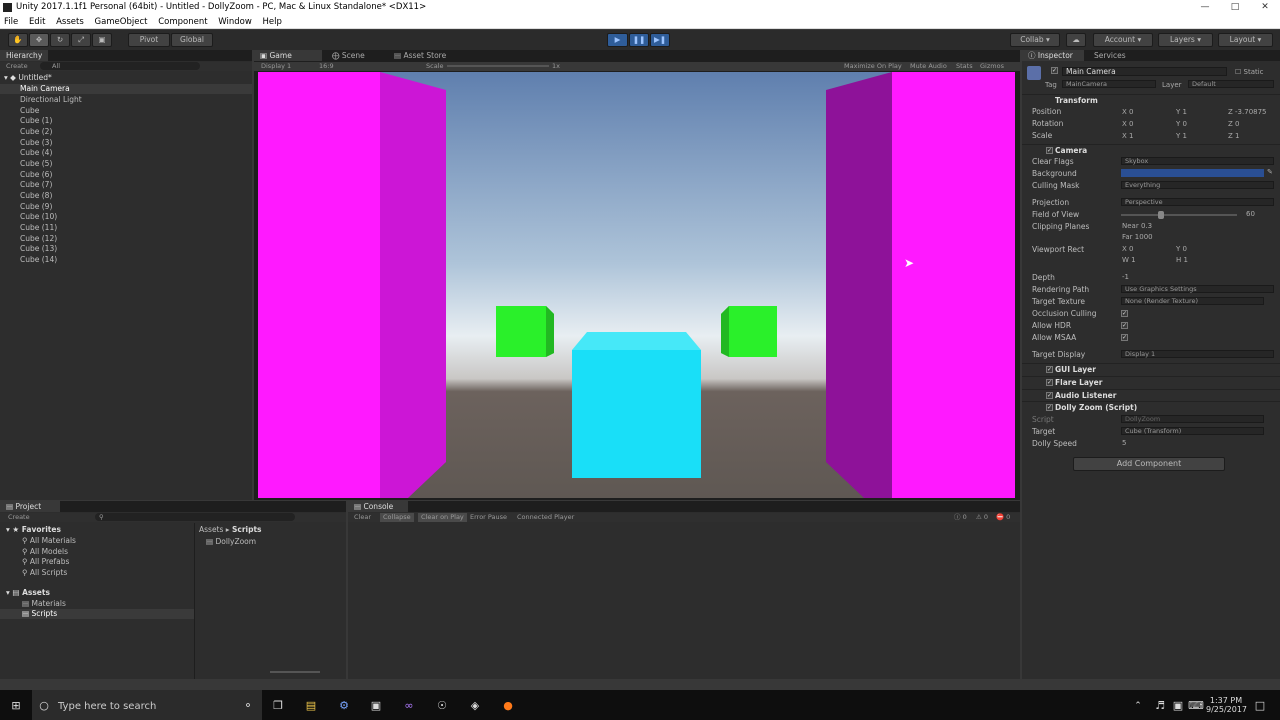  What do you see at coordinates (38, 216) in the screenshot?
I see `hierarchy-item: Cube (10)` at bounding box center [38, 216].